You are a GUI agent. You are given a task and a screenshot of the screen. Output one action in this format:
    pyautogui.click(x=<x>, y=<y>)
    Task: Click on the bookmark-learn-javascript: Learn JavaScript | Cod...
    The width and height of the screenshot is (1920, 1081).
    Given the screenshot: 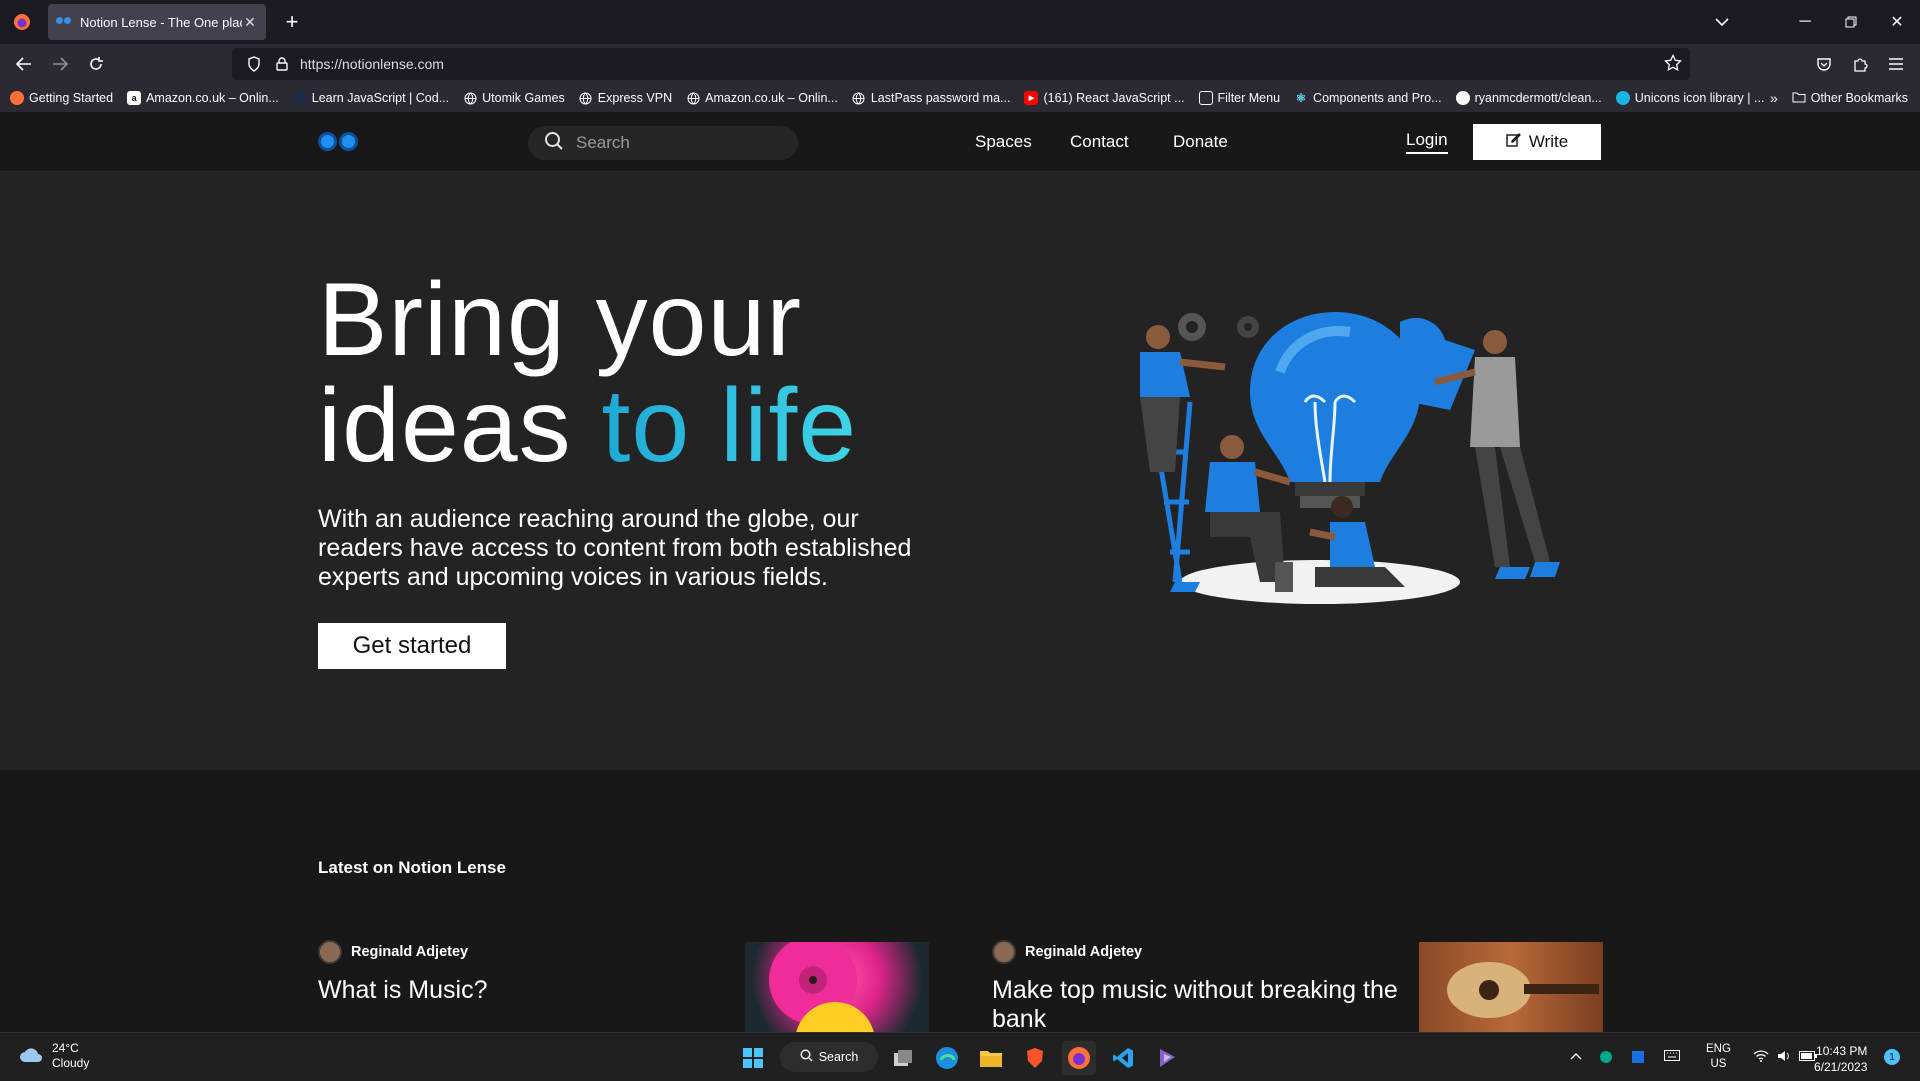 What is the action you would take?
    pyautogui.click(x=370, y=98)
    